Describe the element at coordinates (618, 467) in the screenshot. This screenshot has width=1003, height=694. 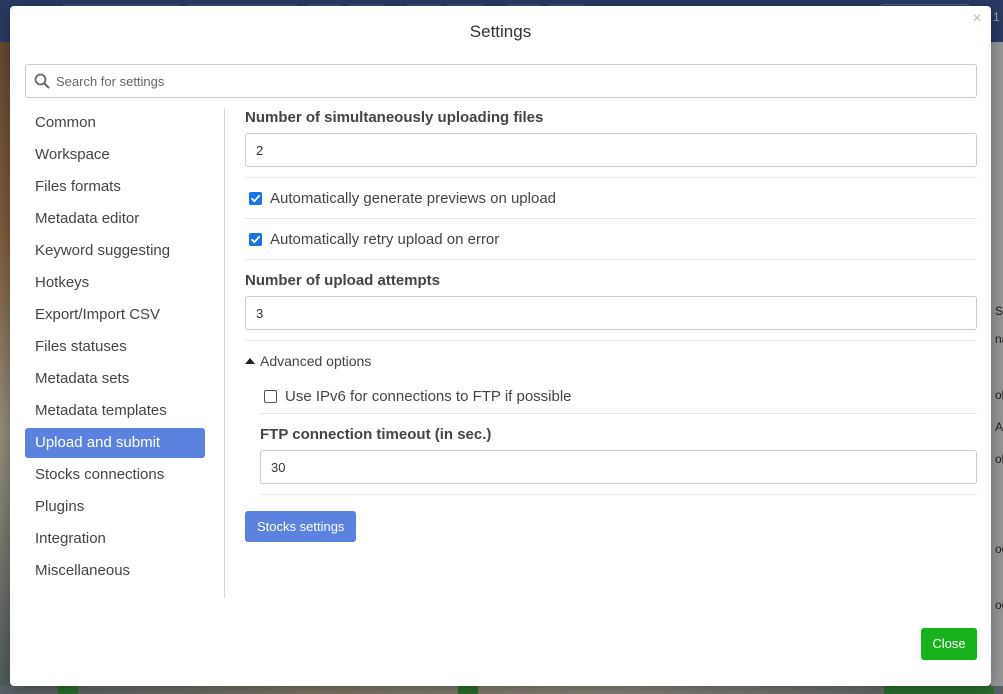
I see `ftp-timeout-input` at that location.